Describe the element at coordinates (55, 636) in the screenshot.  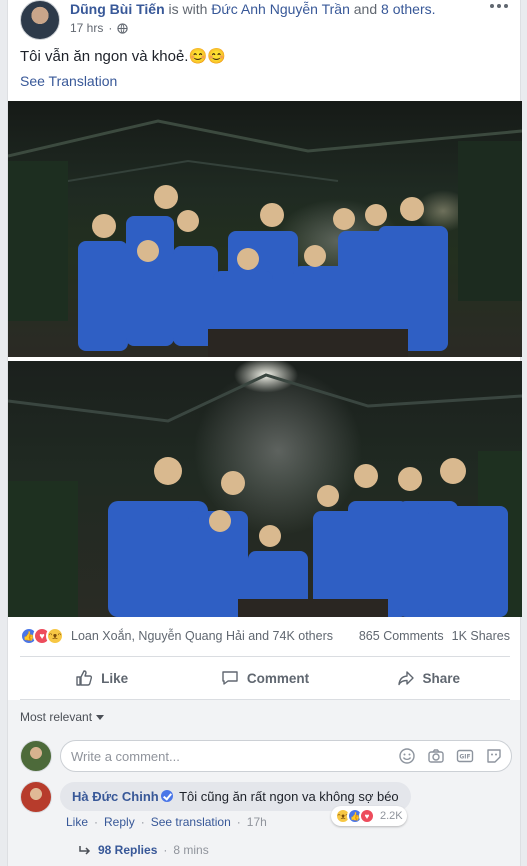
I see `haha-reaction-icon: ᵔᴥᵔ` at that location.